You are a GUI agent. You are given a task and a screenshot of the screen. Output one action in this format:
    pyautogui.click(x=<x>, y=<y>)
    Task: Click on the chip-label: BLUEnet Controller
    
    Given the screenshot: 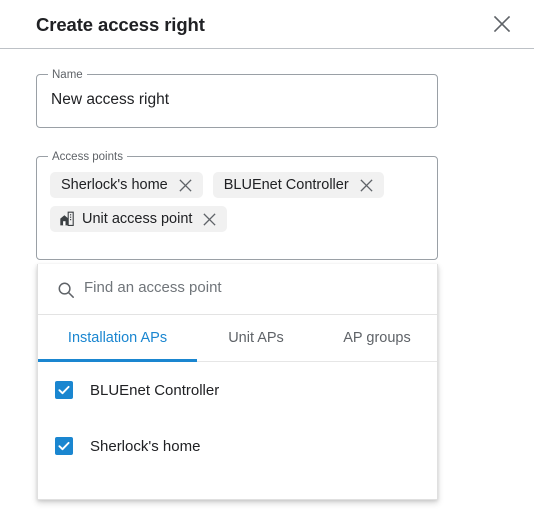 What is the action you would take?
    pyautogui.click(x=286, y=185)
    